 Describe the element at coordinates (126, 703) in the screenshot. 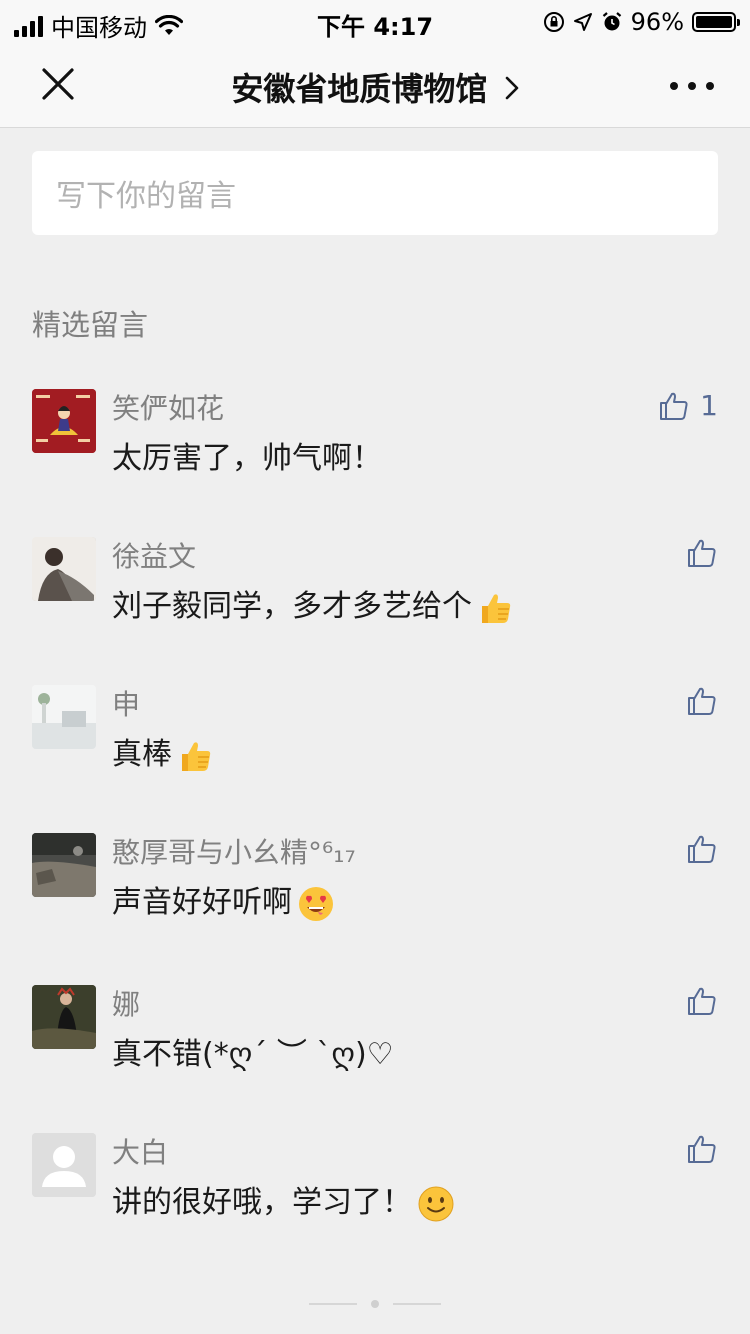

I see `comment-author: 申` at that location.